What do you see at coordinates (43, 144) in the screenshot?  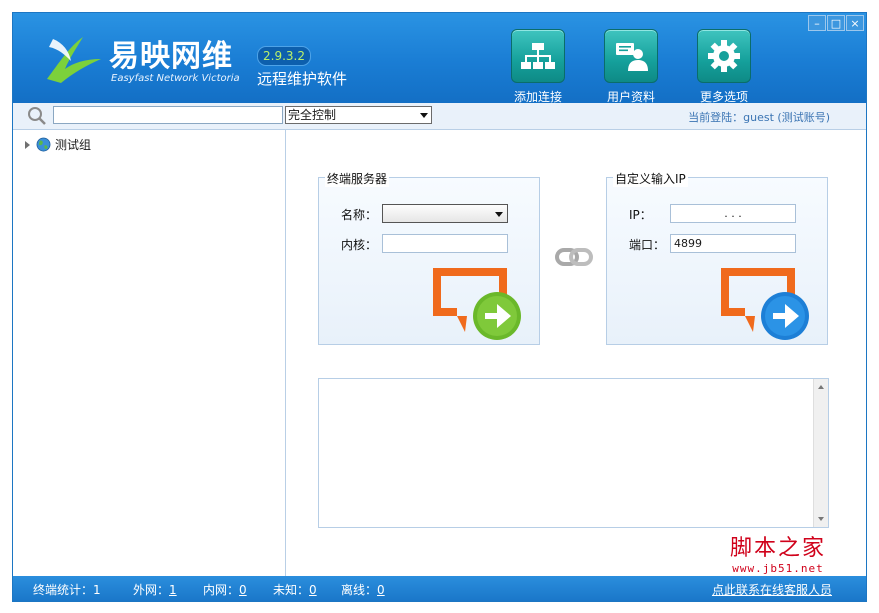 I see `globe-icon` at bounding box center [43, 144].